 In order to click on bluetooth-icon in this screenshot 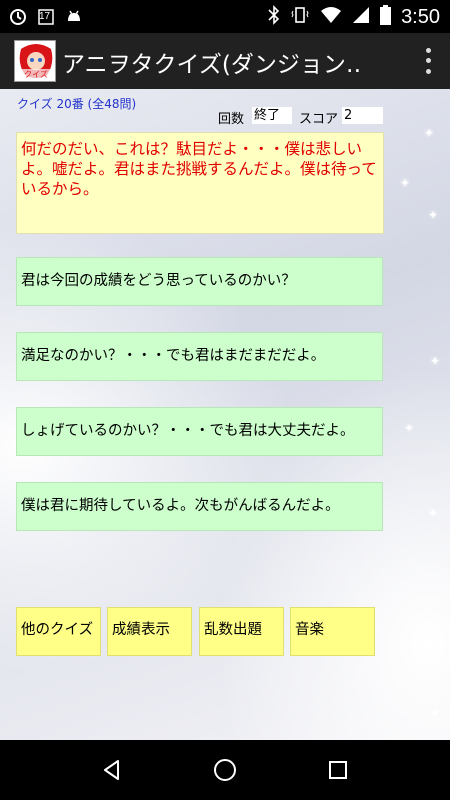, I will do `click(274, 17)`.